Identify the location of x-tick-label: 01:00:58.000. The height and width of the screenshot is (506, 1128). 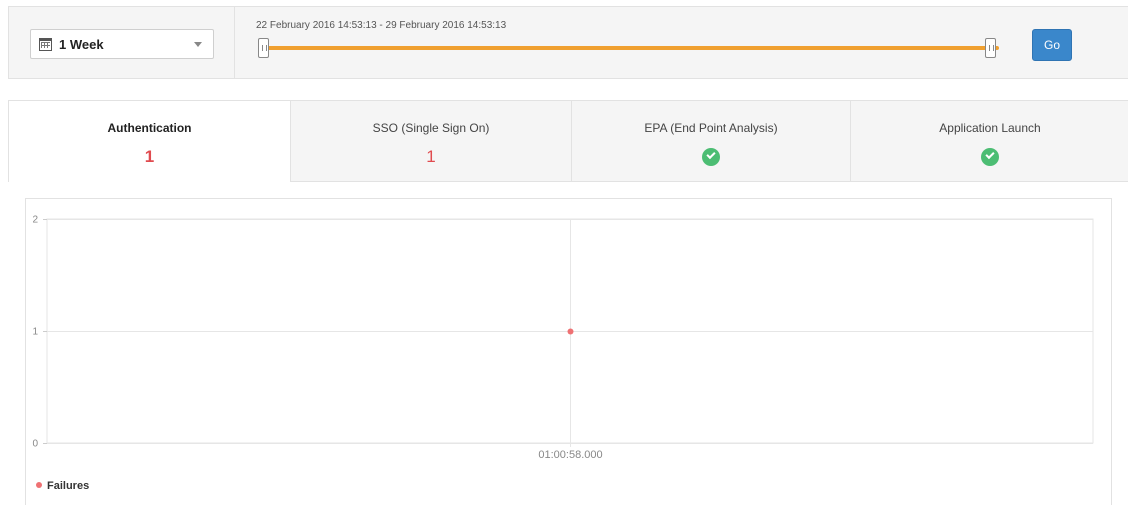
(570, 455).